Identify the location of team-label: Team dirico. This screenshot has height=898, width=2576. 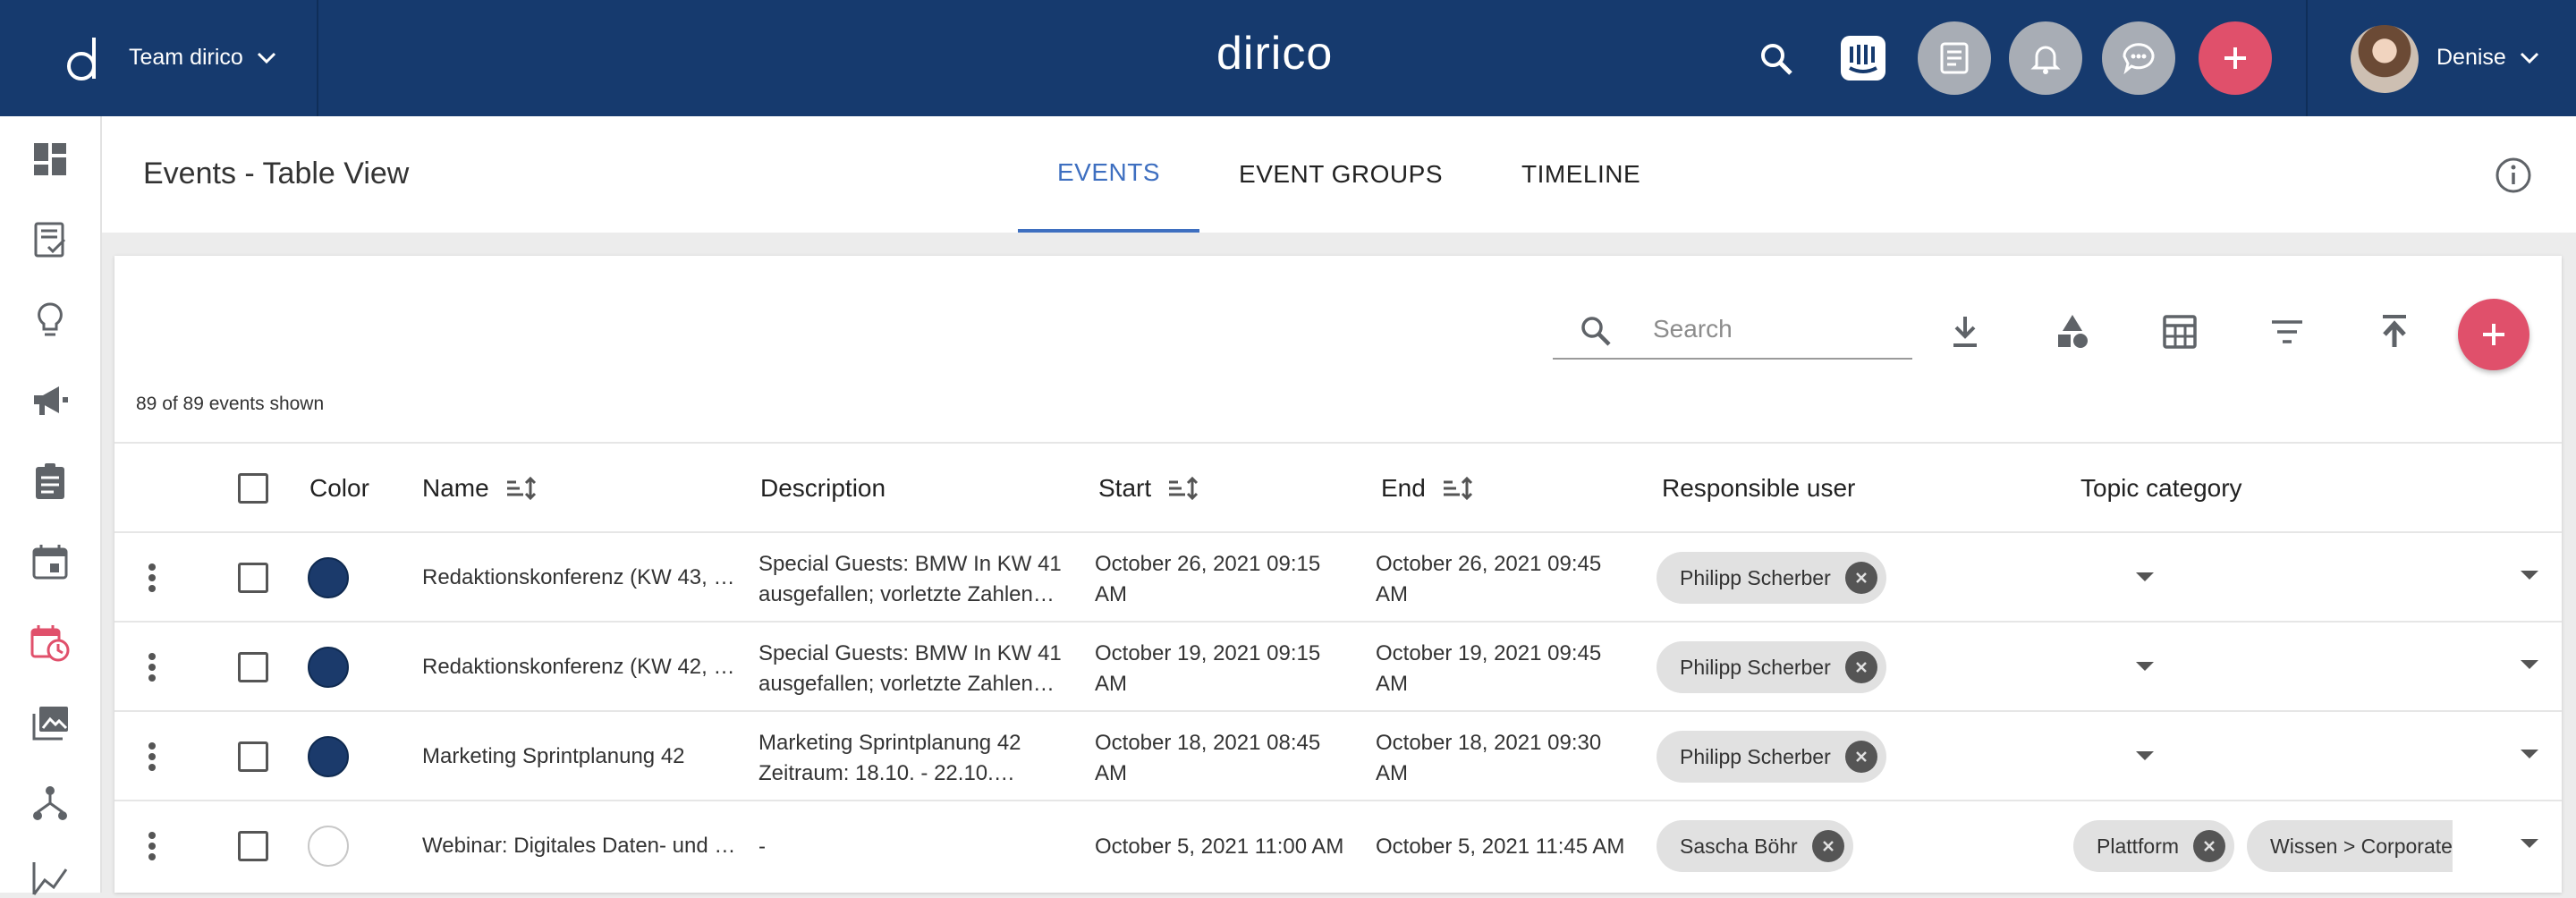
(186, 57).